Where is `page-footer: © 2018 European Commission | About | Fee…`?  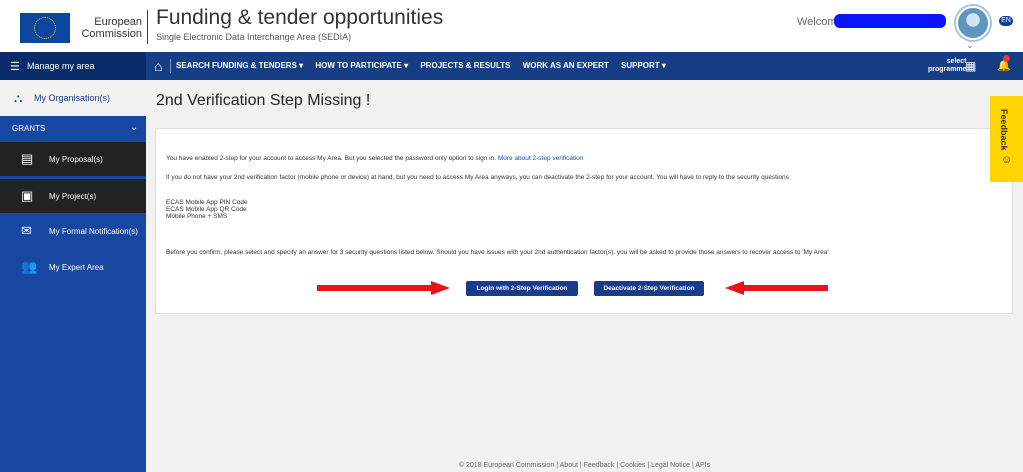
page-footer: © 2018 European Commission | About | Fee… is located at coordinates (584, 465).